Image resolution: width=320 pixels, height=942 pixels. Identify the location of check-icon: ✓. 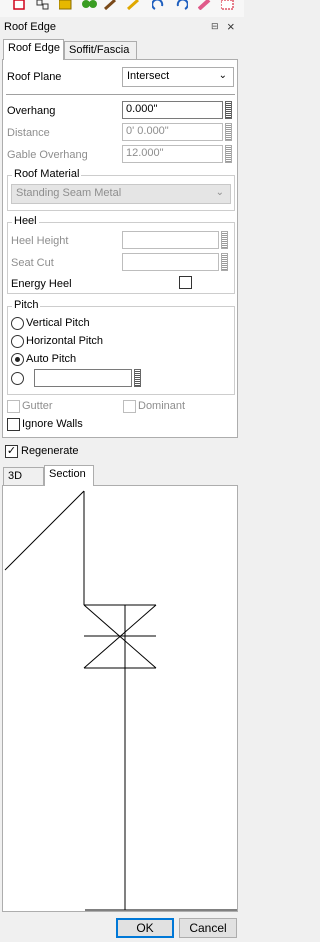
(11, 451).